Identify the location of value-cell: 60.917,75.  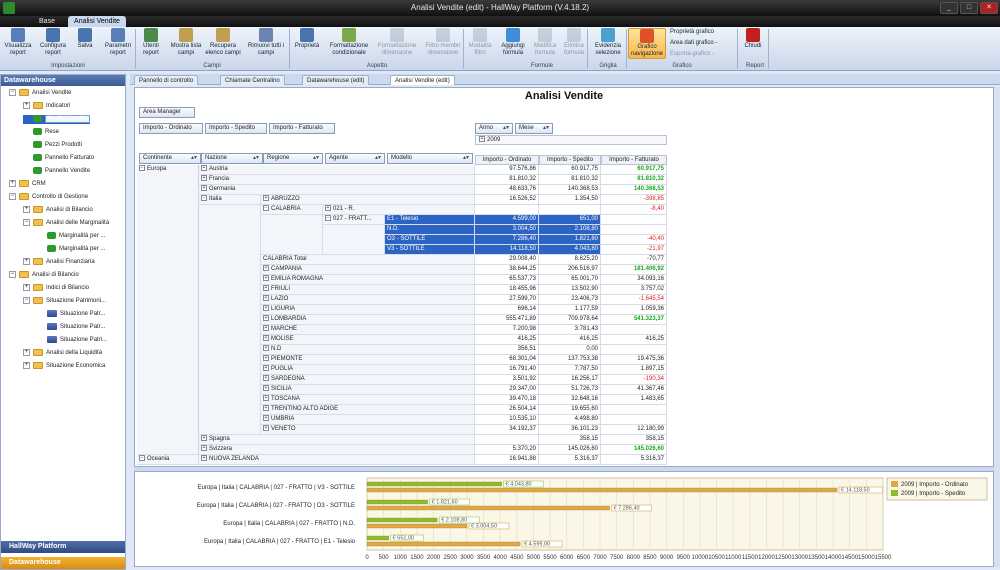
(634, 170).